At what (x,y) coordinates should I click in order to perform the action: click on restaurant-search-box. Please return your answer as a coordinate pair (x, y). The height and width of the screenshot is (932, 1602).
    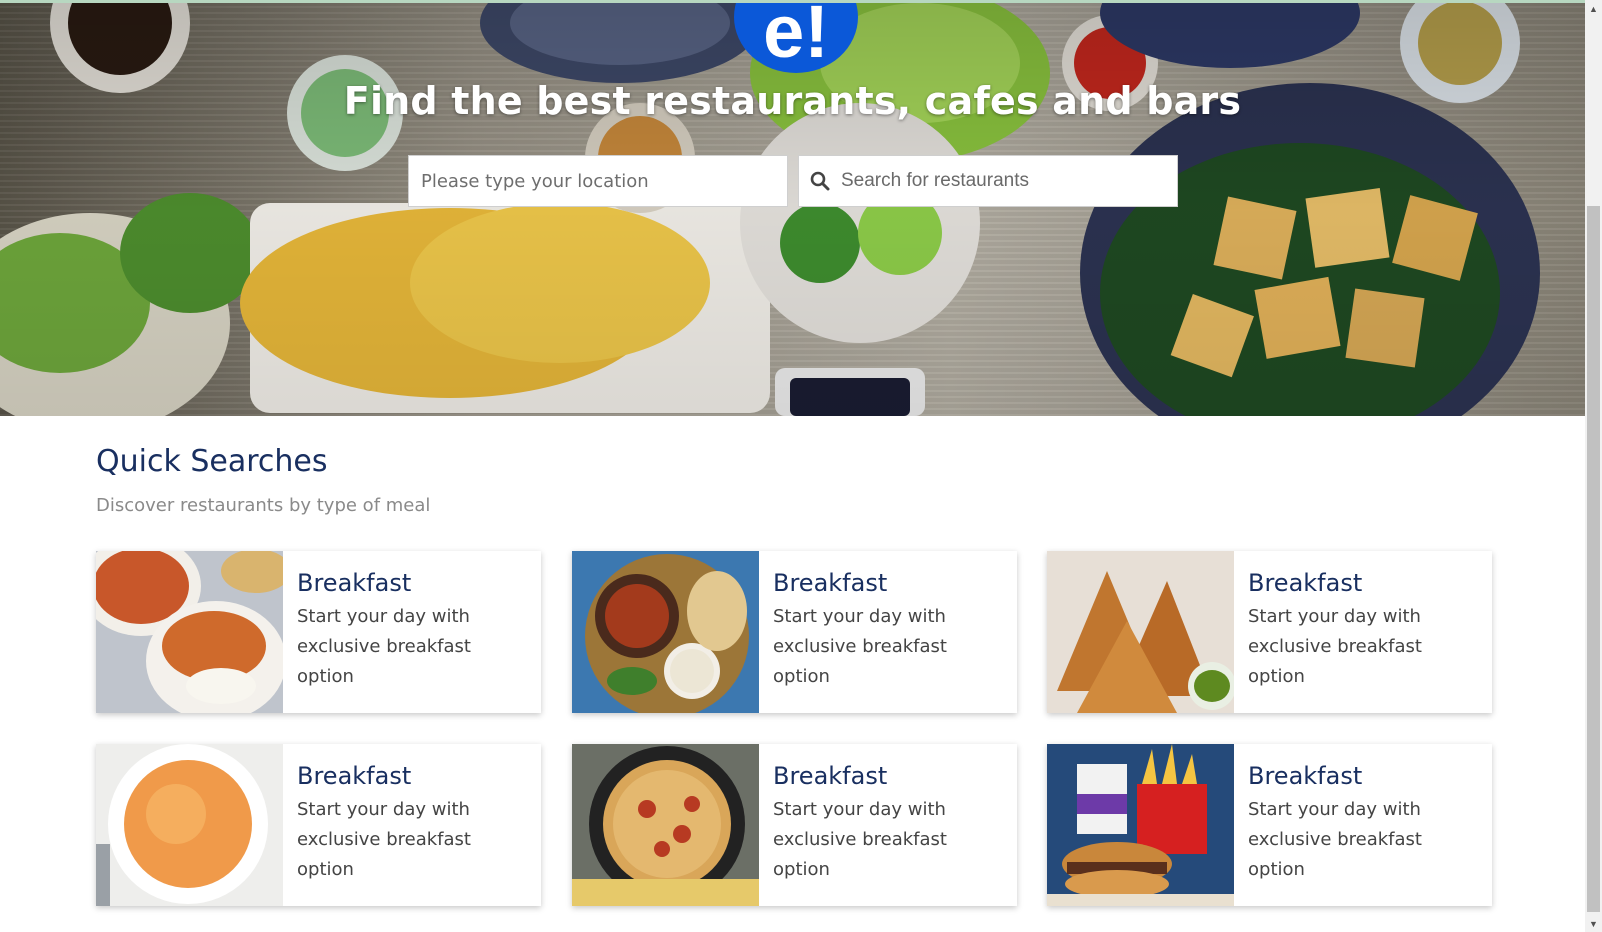
    Looking at the image, I should click on (988, 181).